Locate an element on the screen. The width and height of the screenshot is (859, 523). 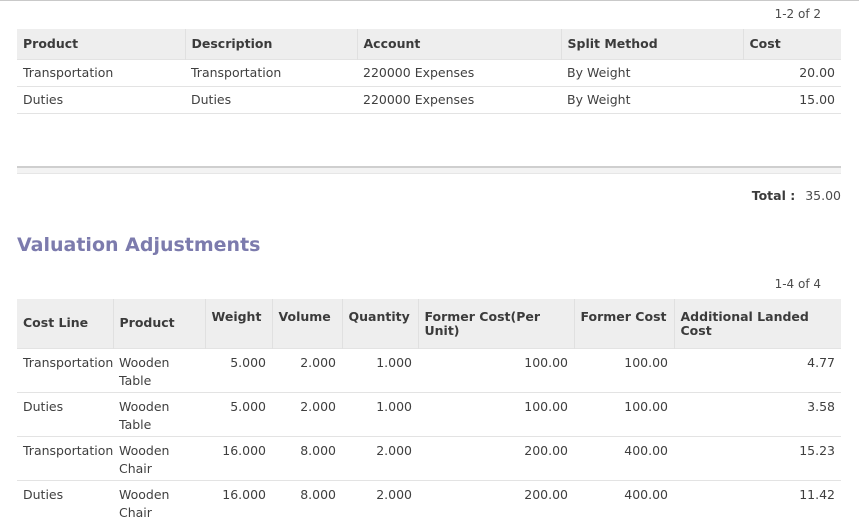
col-additional-landed-cost: Additional Landed Cost is located at coordinates (757, 323).